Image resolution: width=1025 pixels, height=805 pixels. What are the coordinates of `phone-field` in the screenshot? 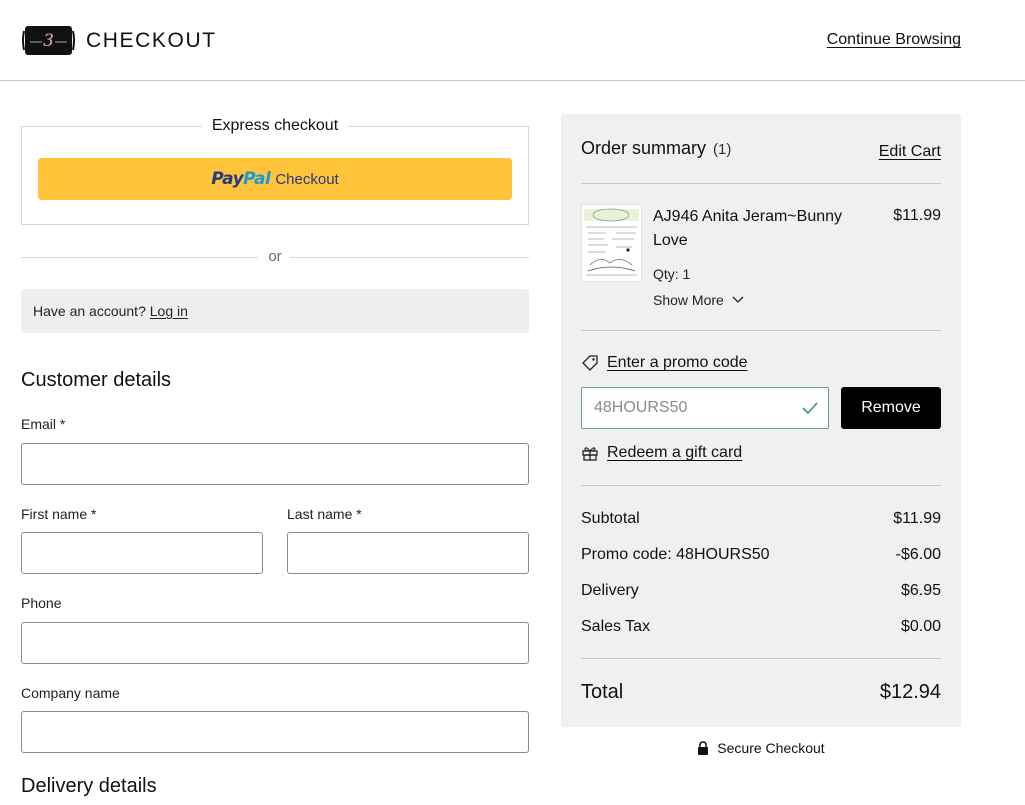 It's located at (275, 643).